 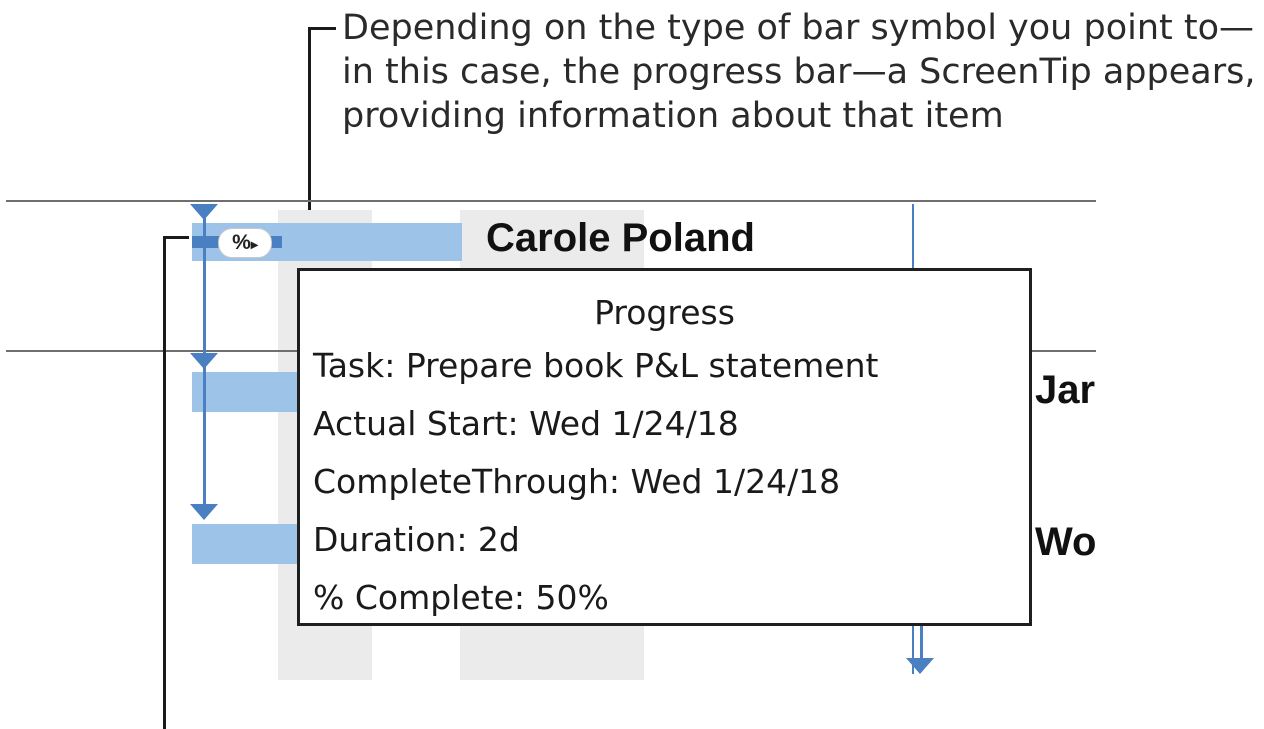 What do you see at coordinates (577, 481) in the screenshot?
I see `screentip-complete-through: CompleteThrough: Wed 1/24/18` at bounding box center [577, 481].